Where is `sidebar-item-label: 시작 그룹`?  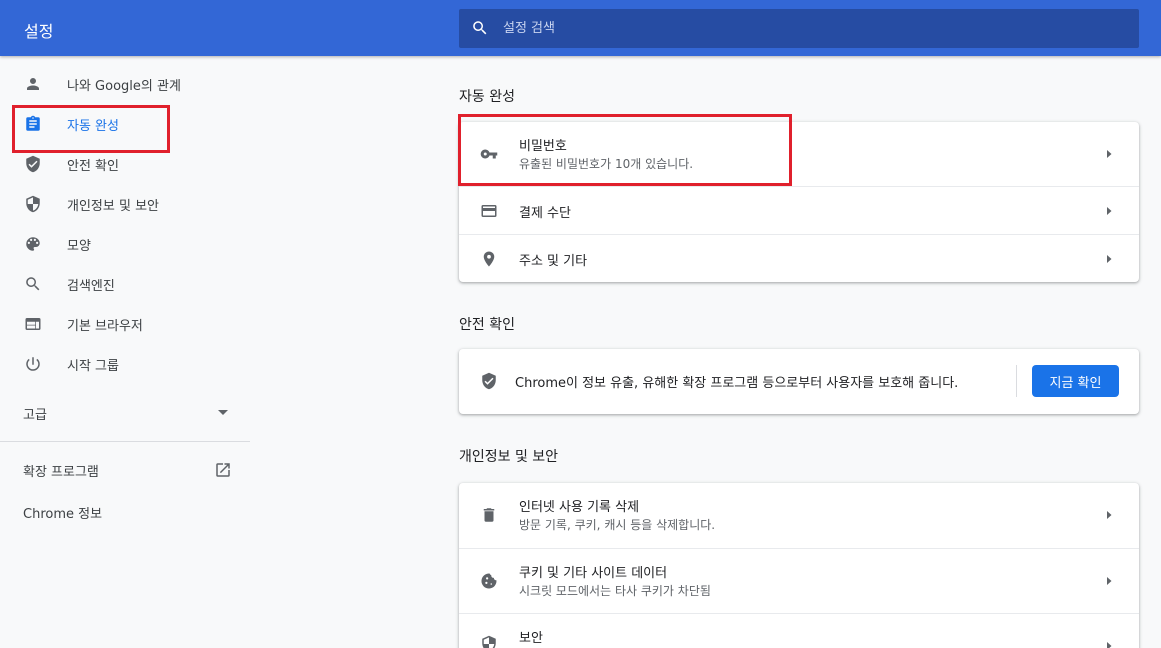 sidebar-item-label: 시작 그룹 is located at coordinates (93, 366).